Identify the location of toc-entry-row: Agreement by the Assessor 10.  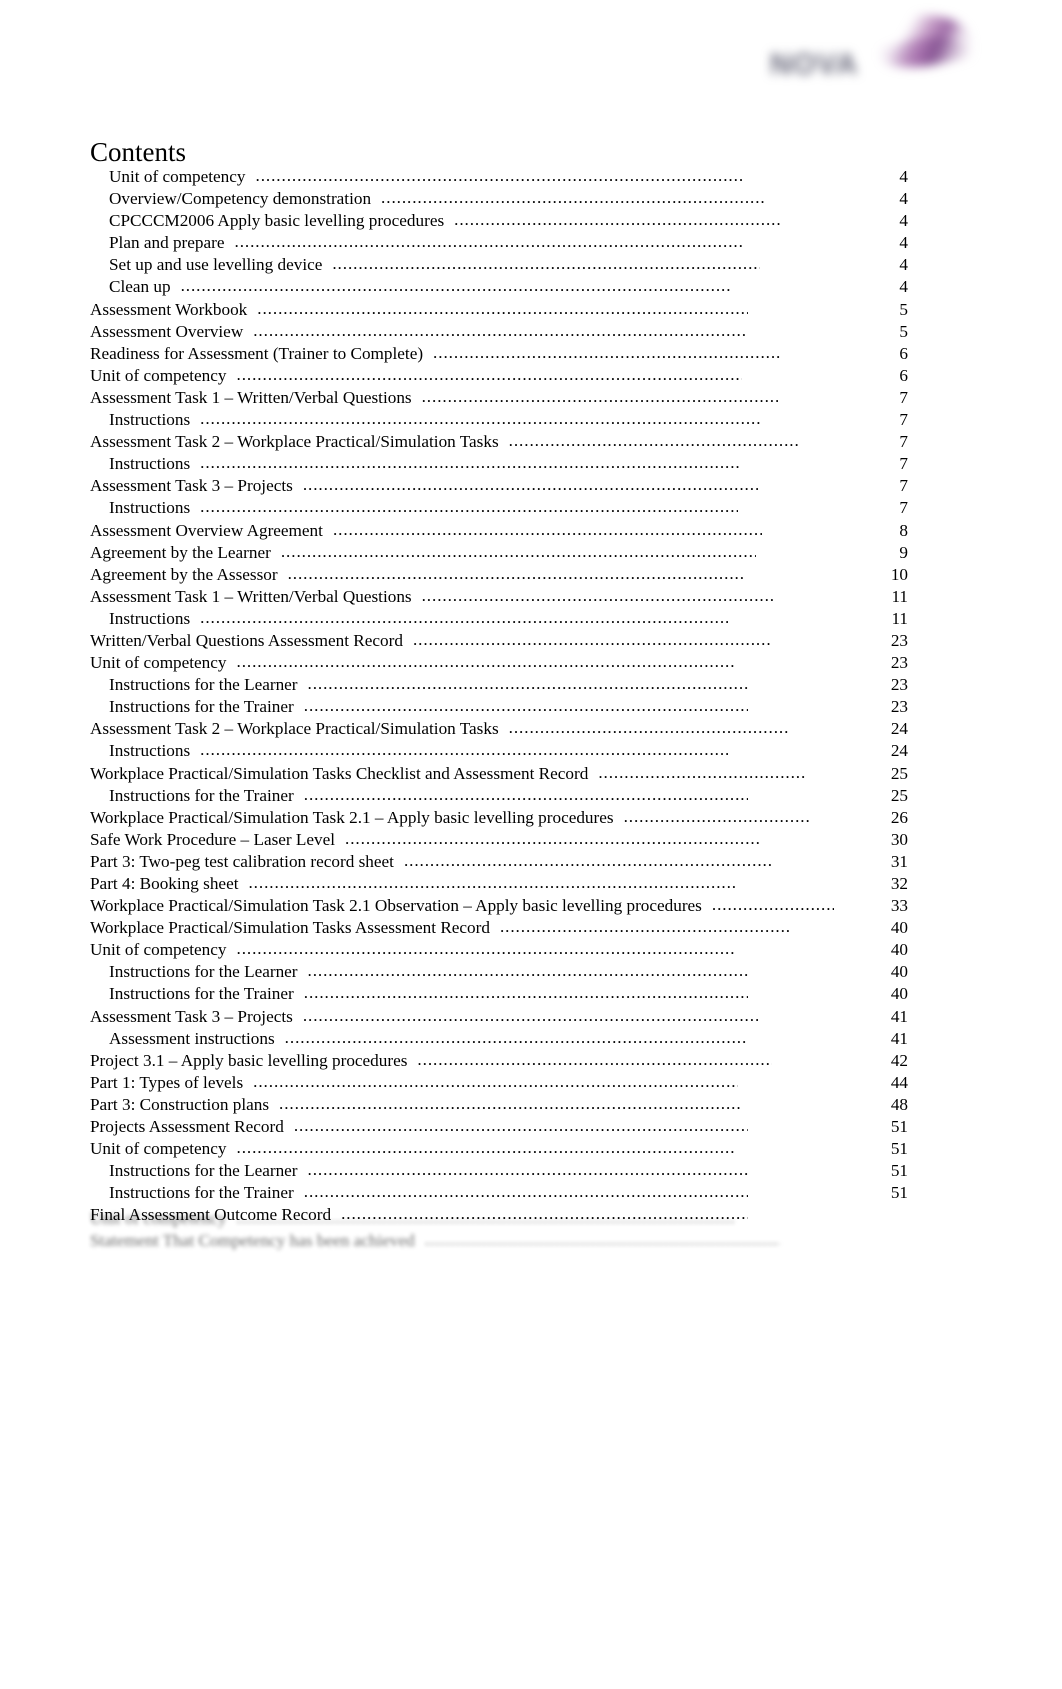
(499, 575).